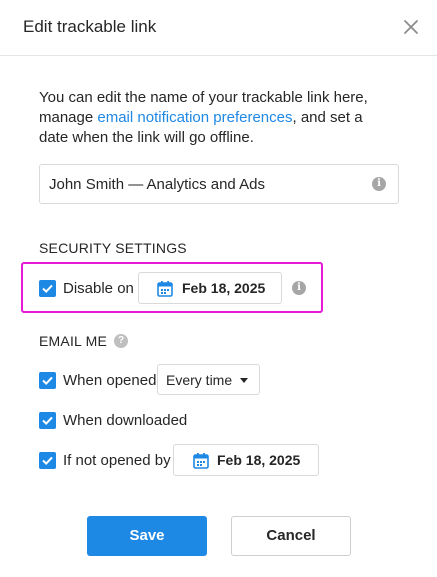 This screenshot has width=437, height=577. Describe the element at coordinates (299, 288) in the screenshot. I see `disable-info-icon: i` at that location.